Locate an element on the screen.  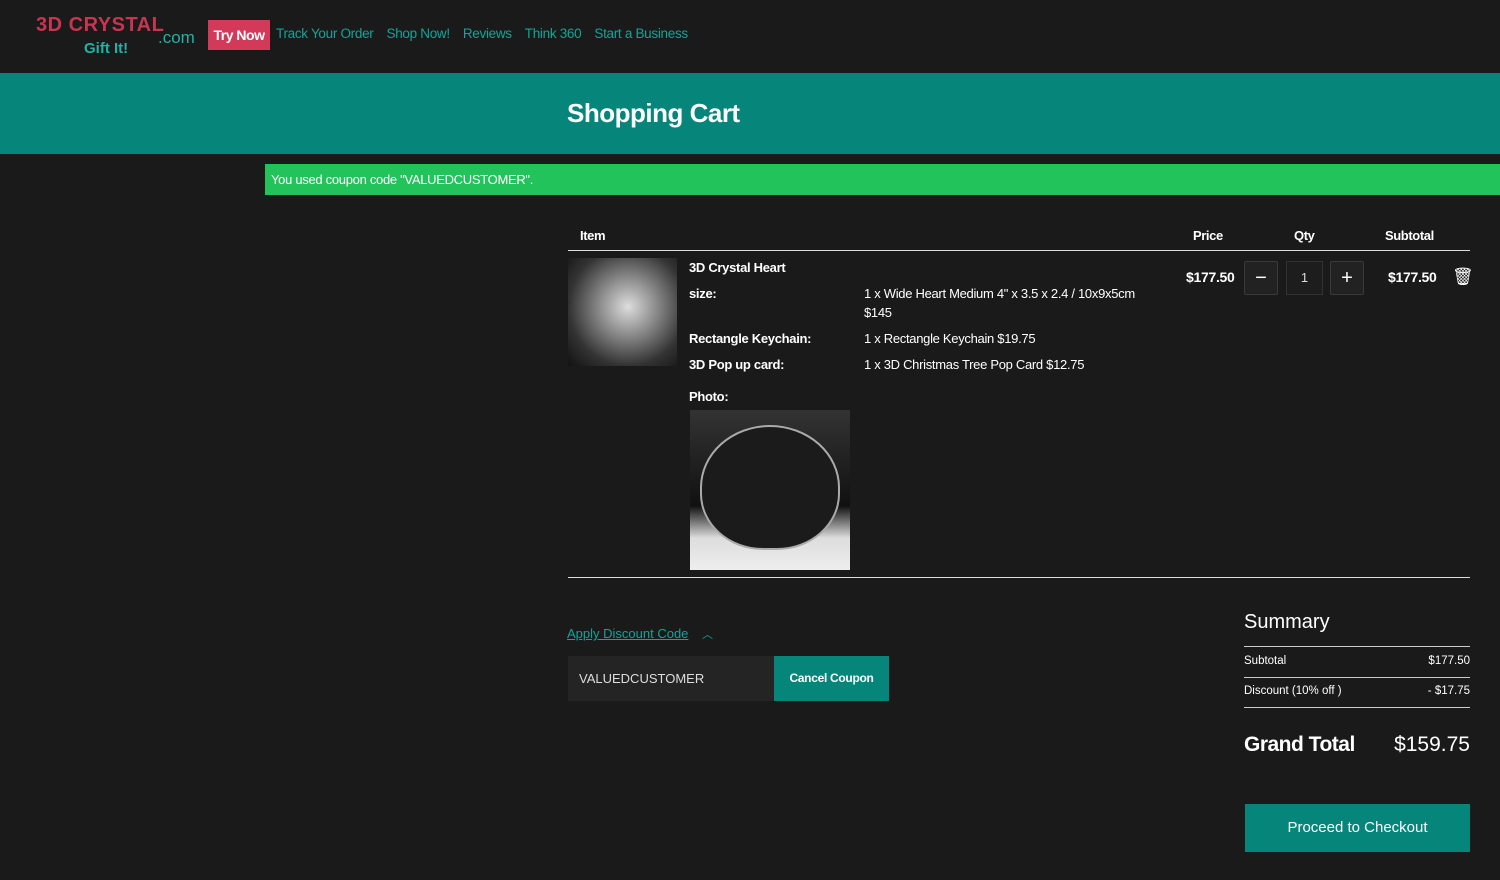
summary-discount-row: Discount (10% off ) - $17.75 is located at coordinates (1357, 691).